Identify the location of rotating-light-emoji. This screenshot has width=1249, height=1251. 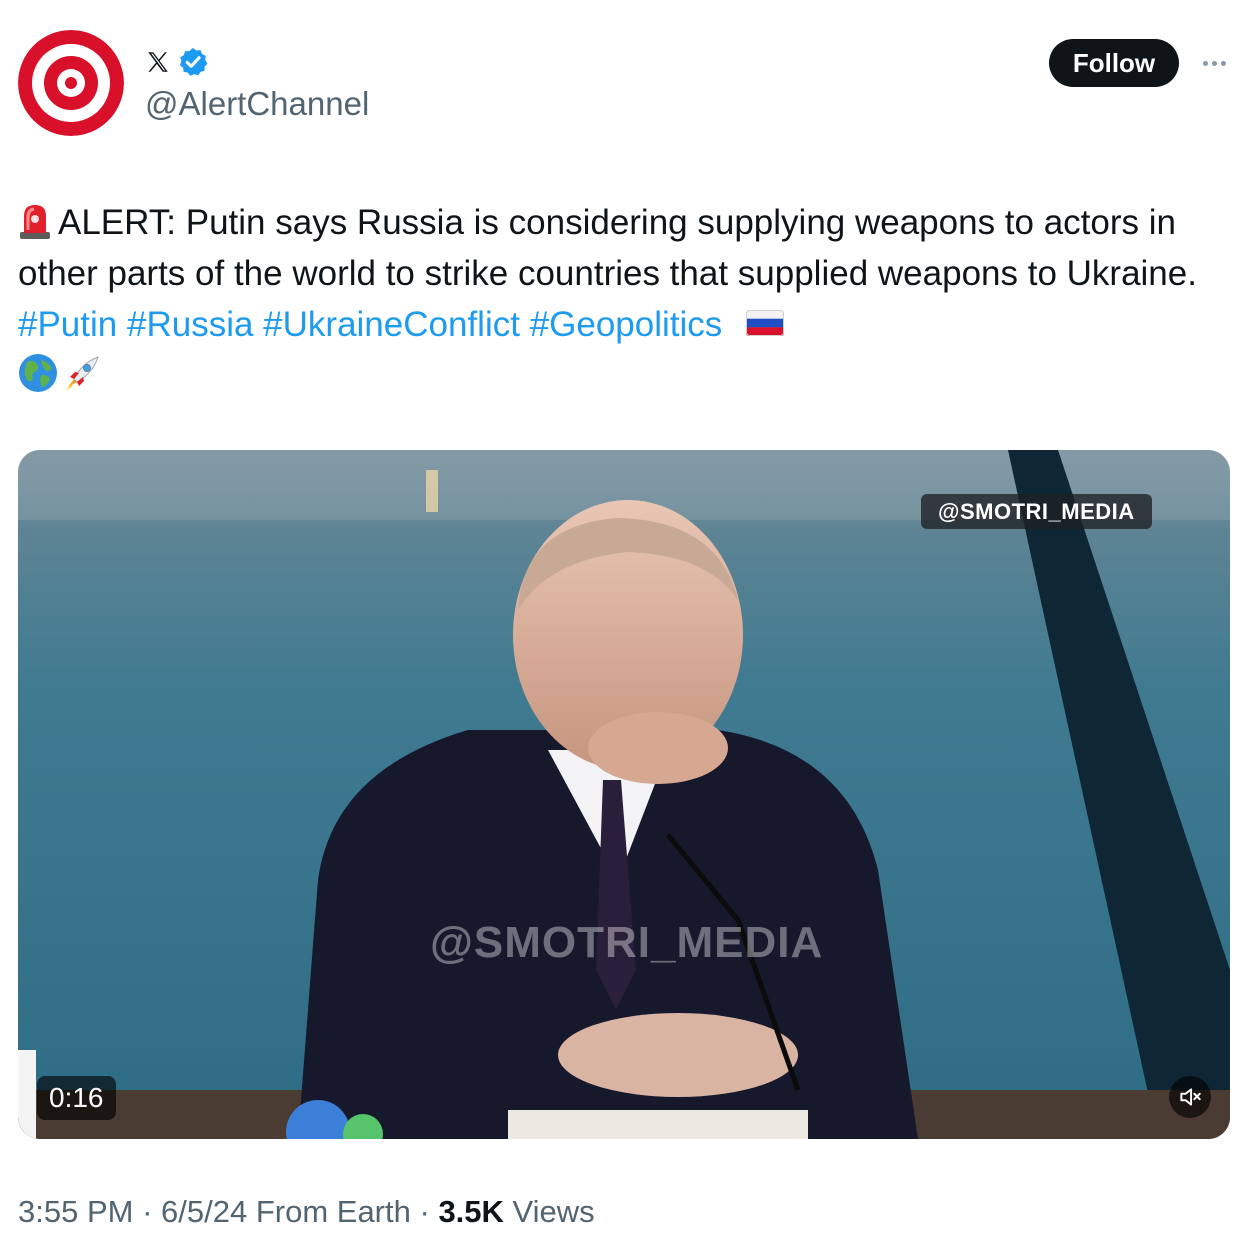
(35, 222).